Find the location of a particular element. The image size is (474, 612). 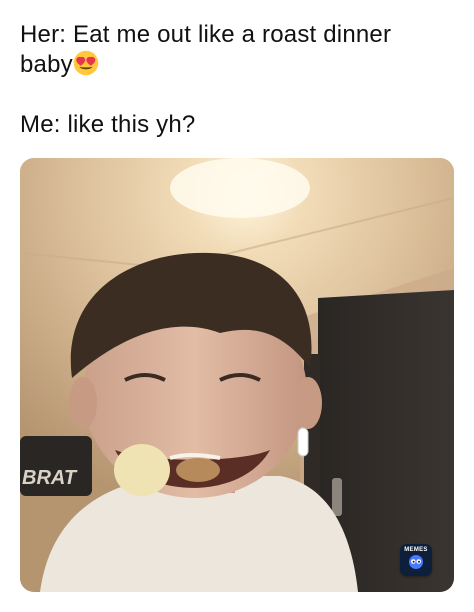

left-ear is located at coordinates (83, 403).